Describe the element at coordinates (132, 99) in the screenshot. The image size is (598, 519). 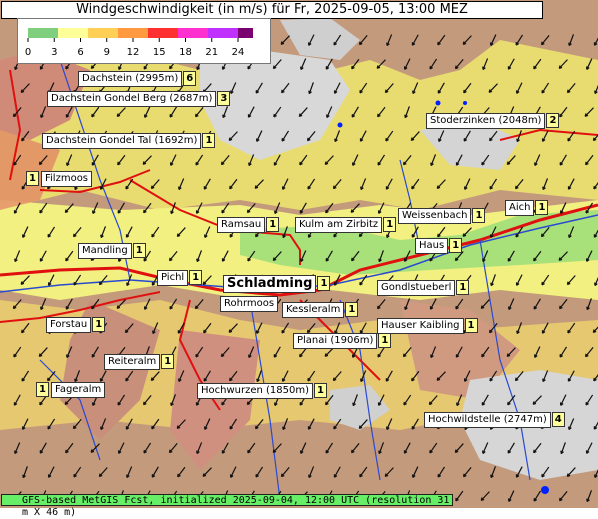
I see `place-label-dachstein-gondel-berg: Dachstein Gondel Berg (2687m)` at that location.